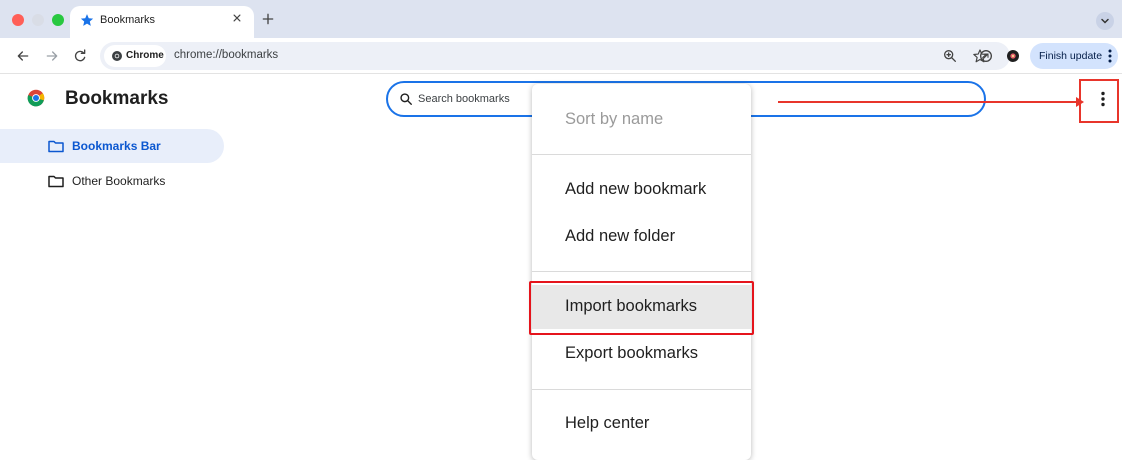 Image resolution: width=1122 pixels, height=460 pixels. Describe the element at coordinates (950, 56) in the screenshot. I see `zoom-icon` at that location.